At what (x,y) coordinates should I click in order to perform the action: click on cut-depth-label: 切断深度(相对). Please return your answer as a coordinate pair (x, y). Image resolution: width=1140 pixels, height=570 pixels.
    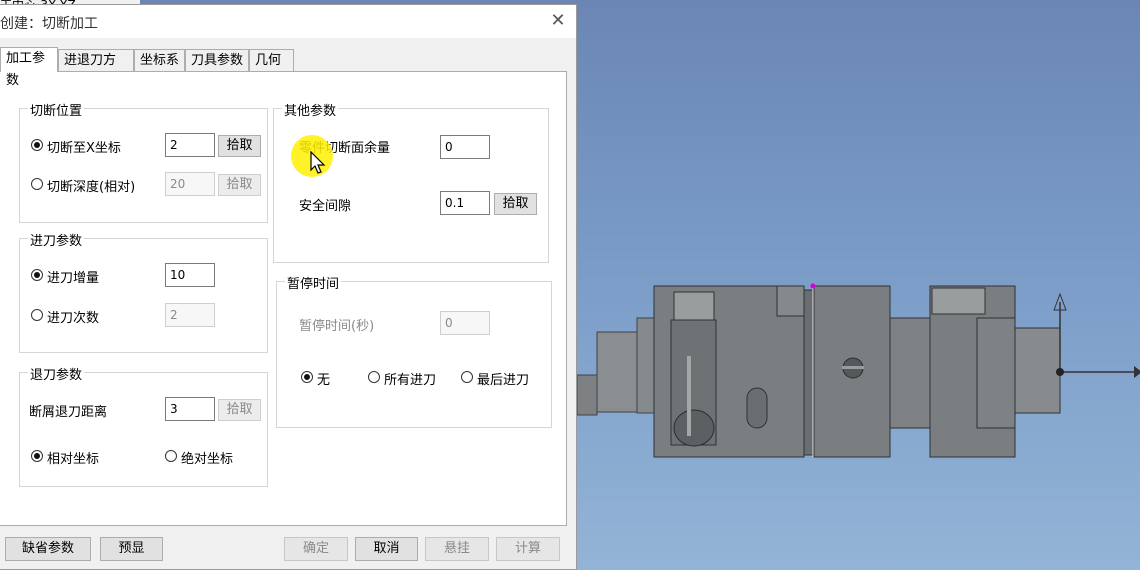
    Looking at the image, I should click on (91, 187).